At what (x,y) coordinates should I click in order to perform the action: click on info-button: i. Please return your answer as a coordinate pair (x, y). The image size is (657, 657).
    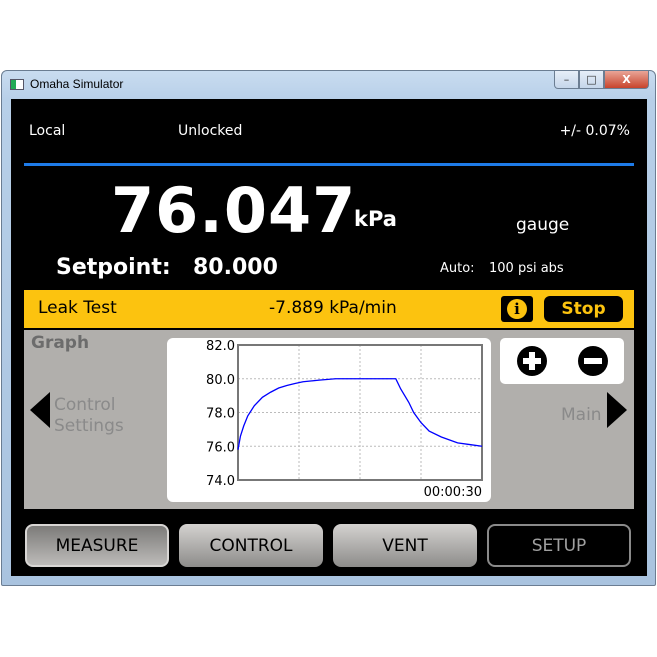
    Looking at the image, I should click on (517, 309).